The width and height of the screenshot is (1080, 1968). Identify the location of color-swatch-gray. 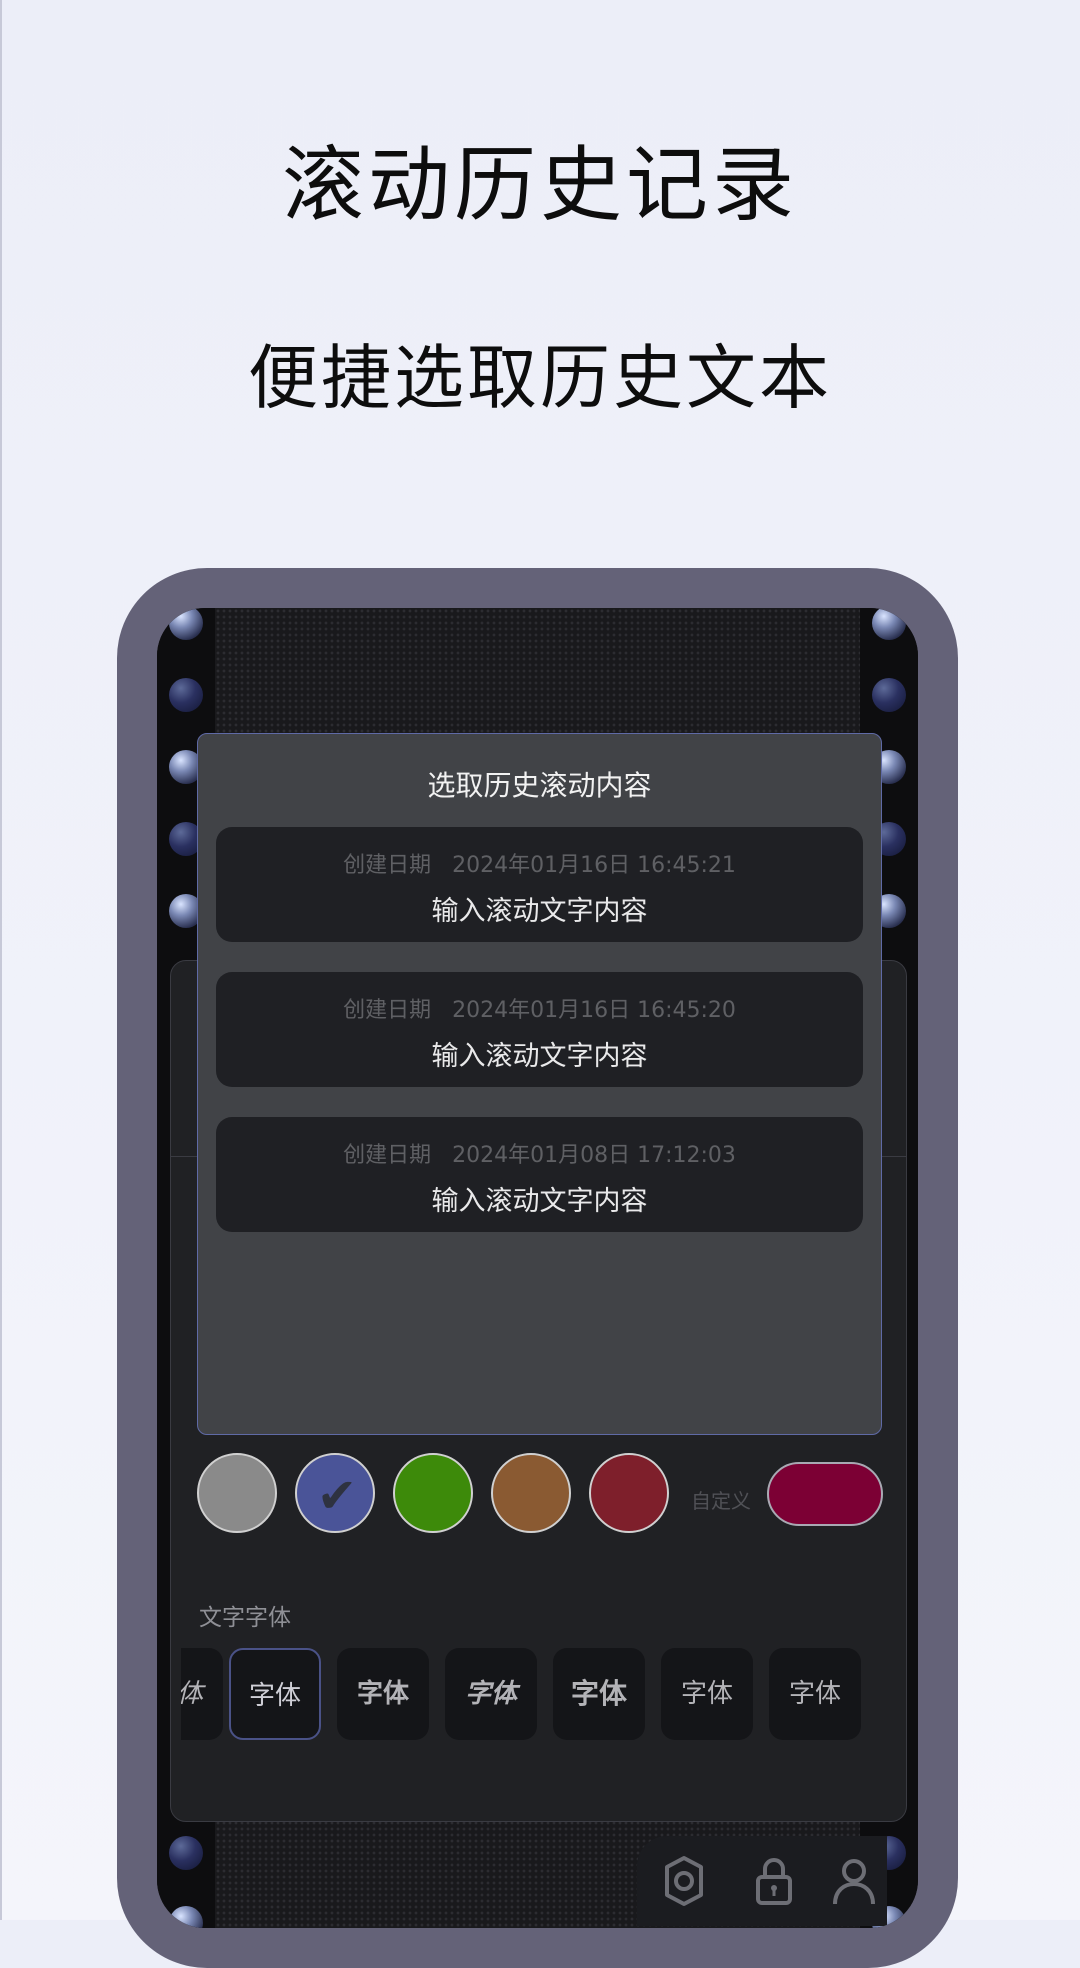
(237, 1493).